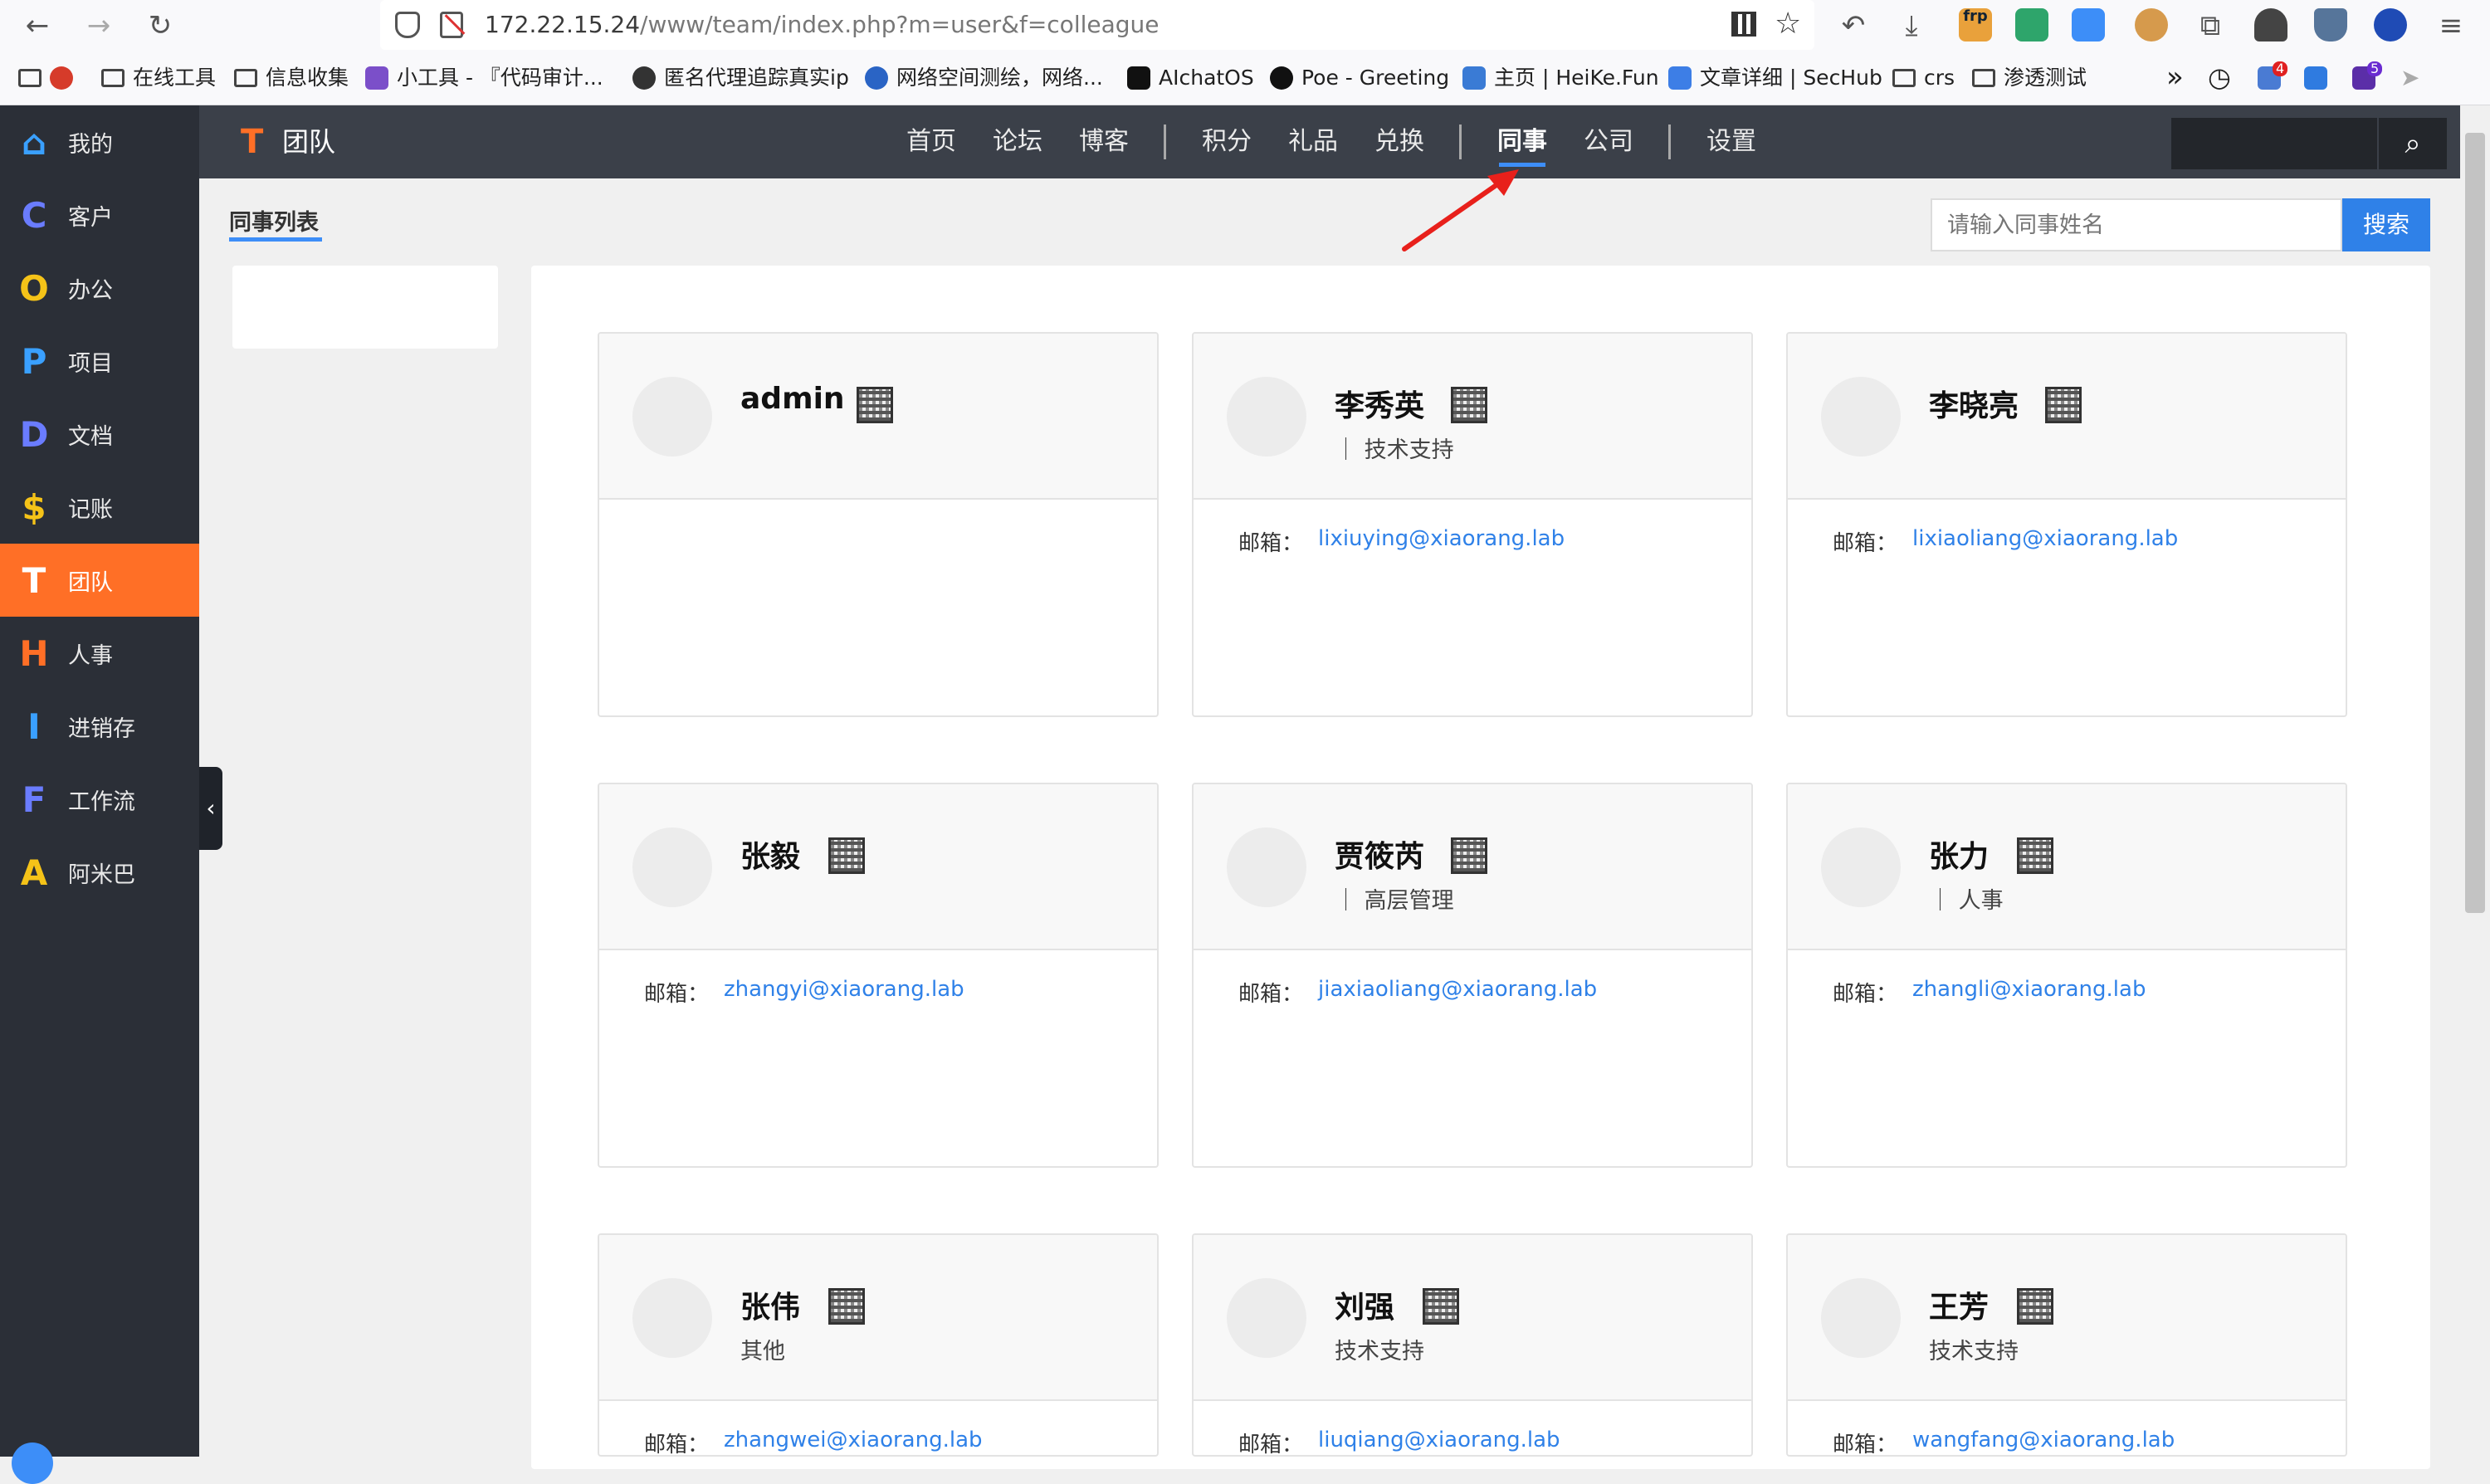 The image size is (2490, 1484). Describe the element at coordinates (100, 434) in the screenshot. I see `sidebar-item-document: D 文档` at that location.